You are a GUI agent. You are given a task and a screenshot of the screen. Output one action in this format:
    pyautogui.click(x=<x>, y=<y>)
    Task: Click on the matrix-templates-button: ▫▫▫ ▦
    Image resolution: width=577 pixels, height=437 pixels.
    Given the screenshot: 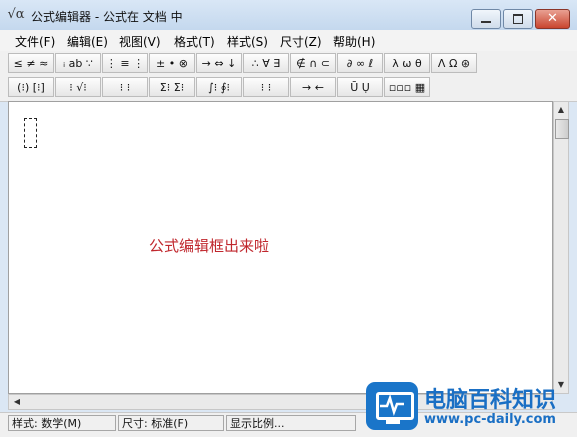 What is the action you would take?
    pyautogui.click(x=407, y=87)
    